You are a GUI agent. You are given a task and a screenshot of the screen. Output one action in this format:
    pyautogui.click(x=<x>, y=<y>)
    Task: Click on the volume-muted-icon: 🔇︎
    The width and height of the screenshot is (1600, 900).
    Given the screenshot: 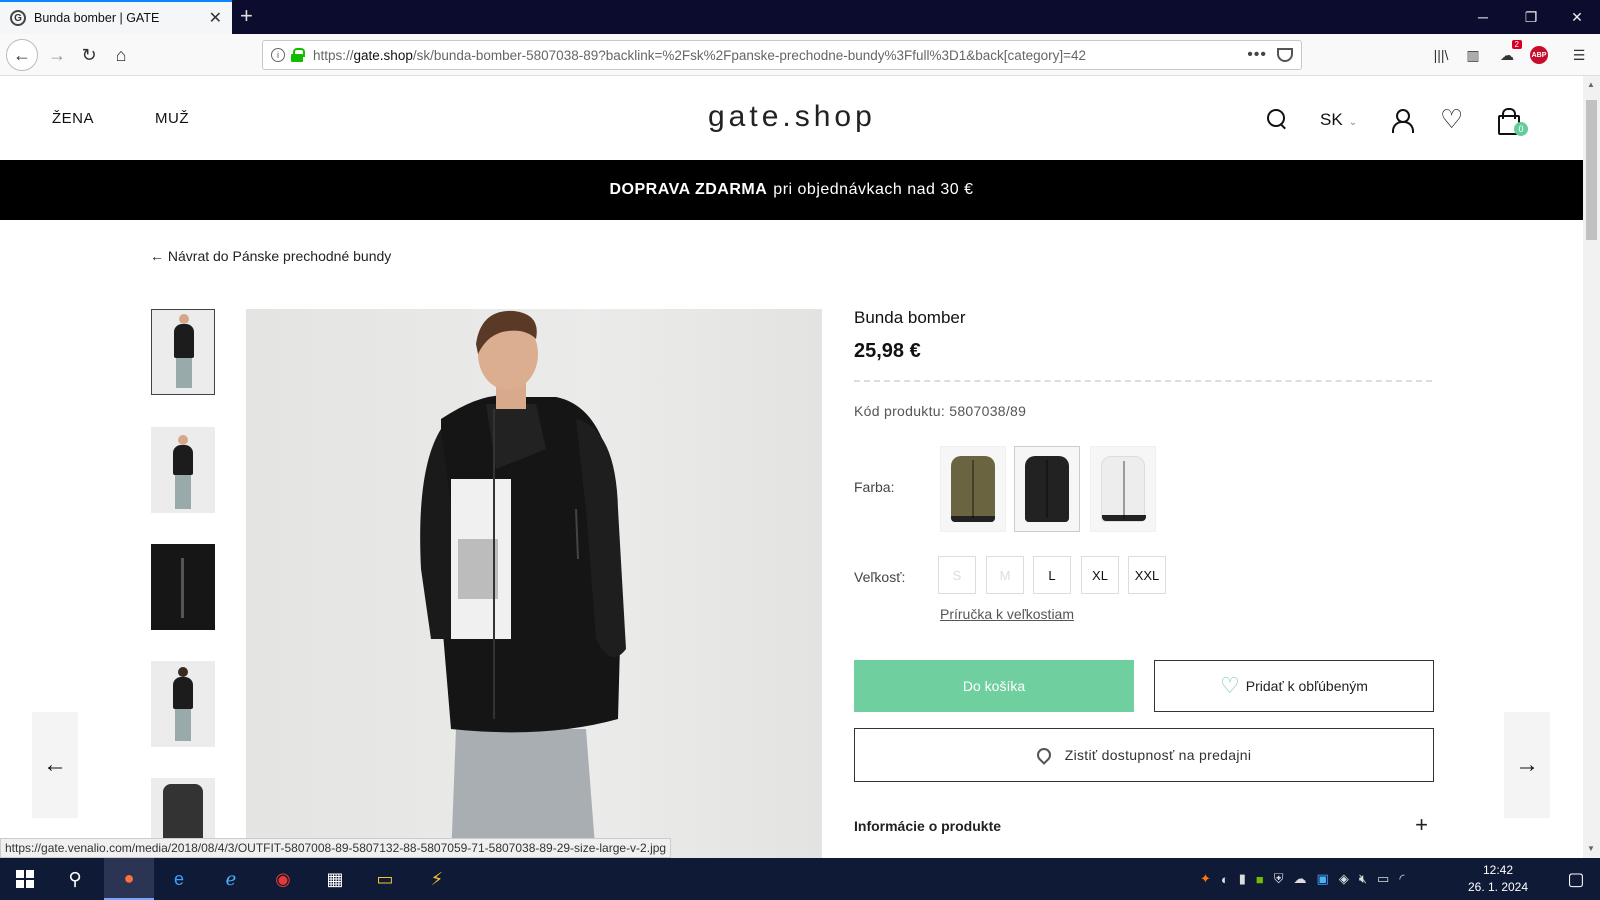 What is the action you would take?
    pyautogui.click(x=1363, y=879)
    